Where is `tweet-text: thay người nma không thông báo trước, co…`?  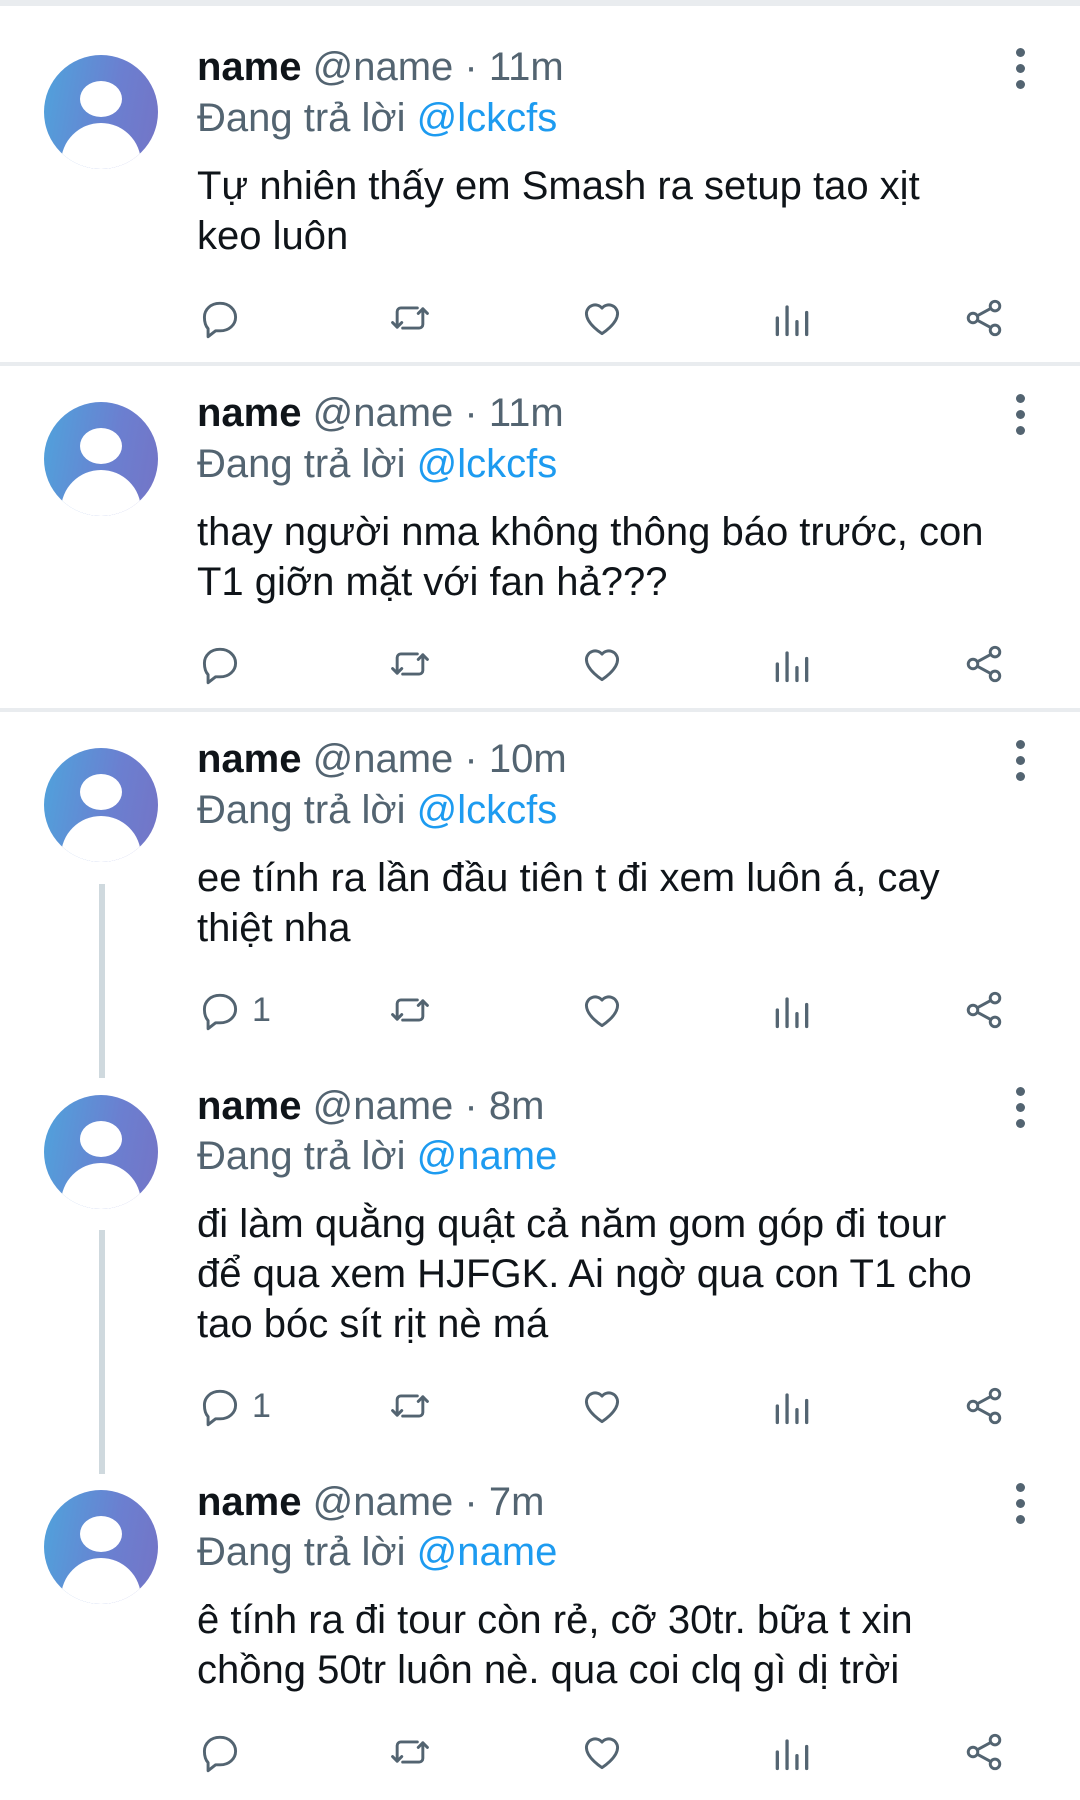
tweet-text: thay người nma không thông báo trước, co… is located at coordinates (627, 557).